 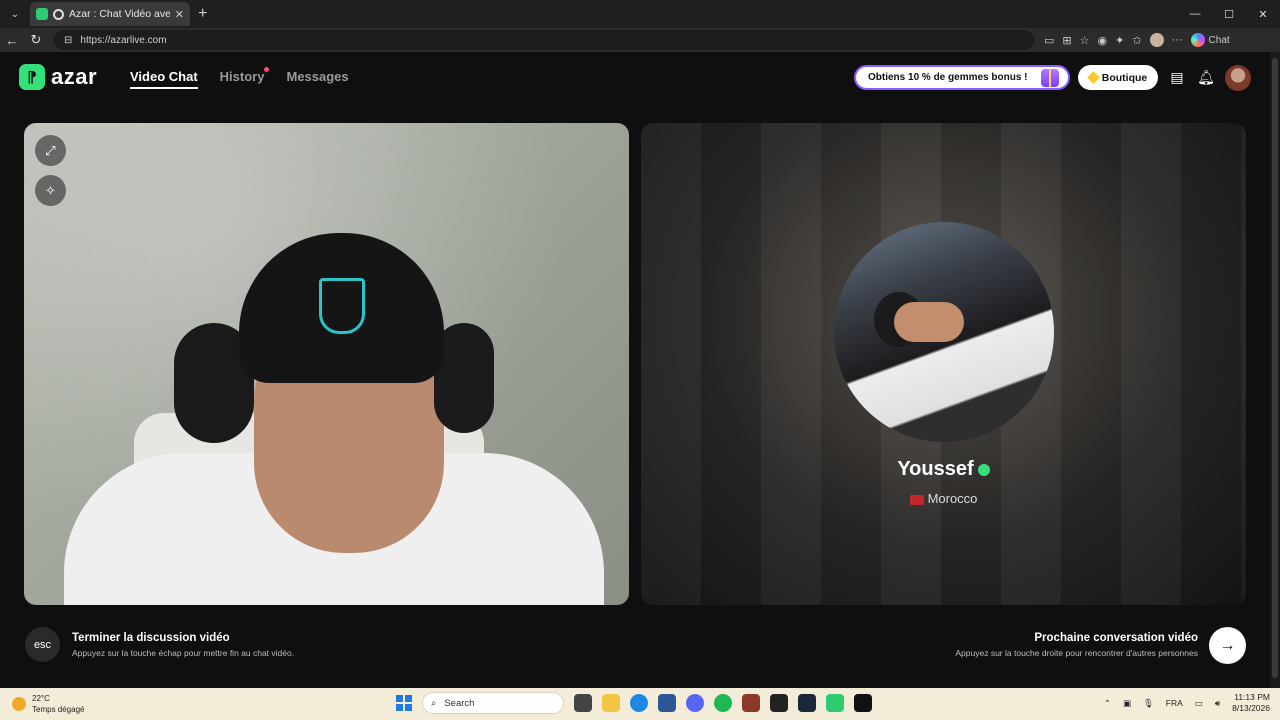 What do you see at coordinates (544, 40) in the screenshot?
I see `url-field: ⊟ https://azarlive.com` at bounding box center [544, 40].